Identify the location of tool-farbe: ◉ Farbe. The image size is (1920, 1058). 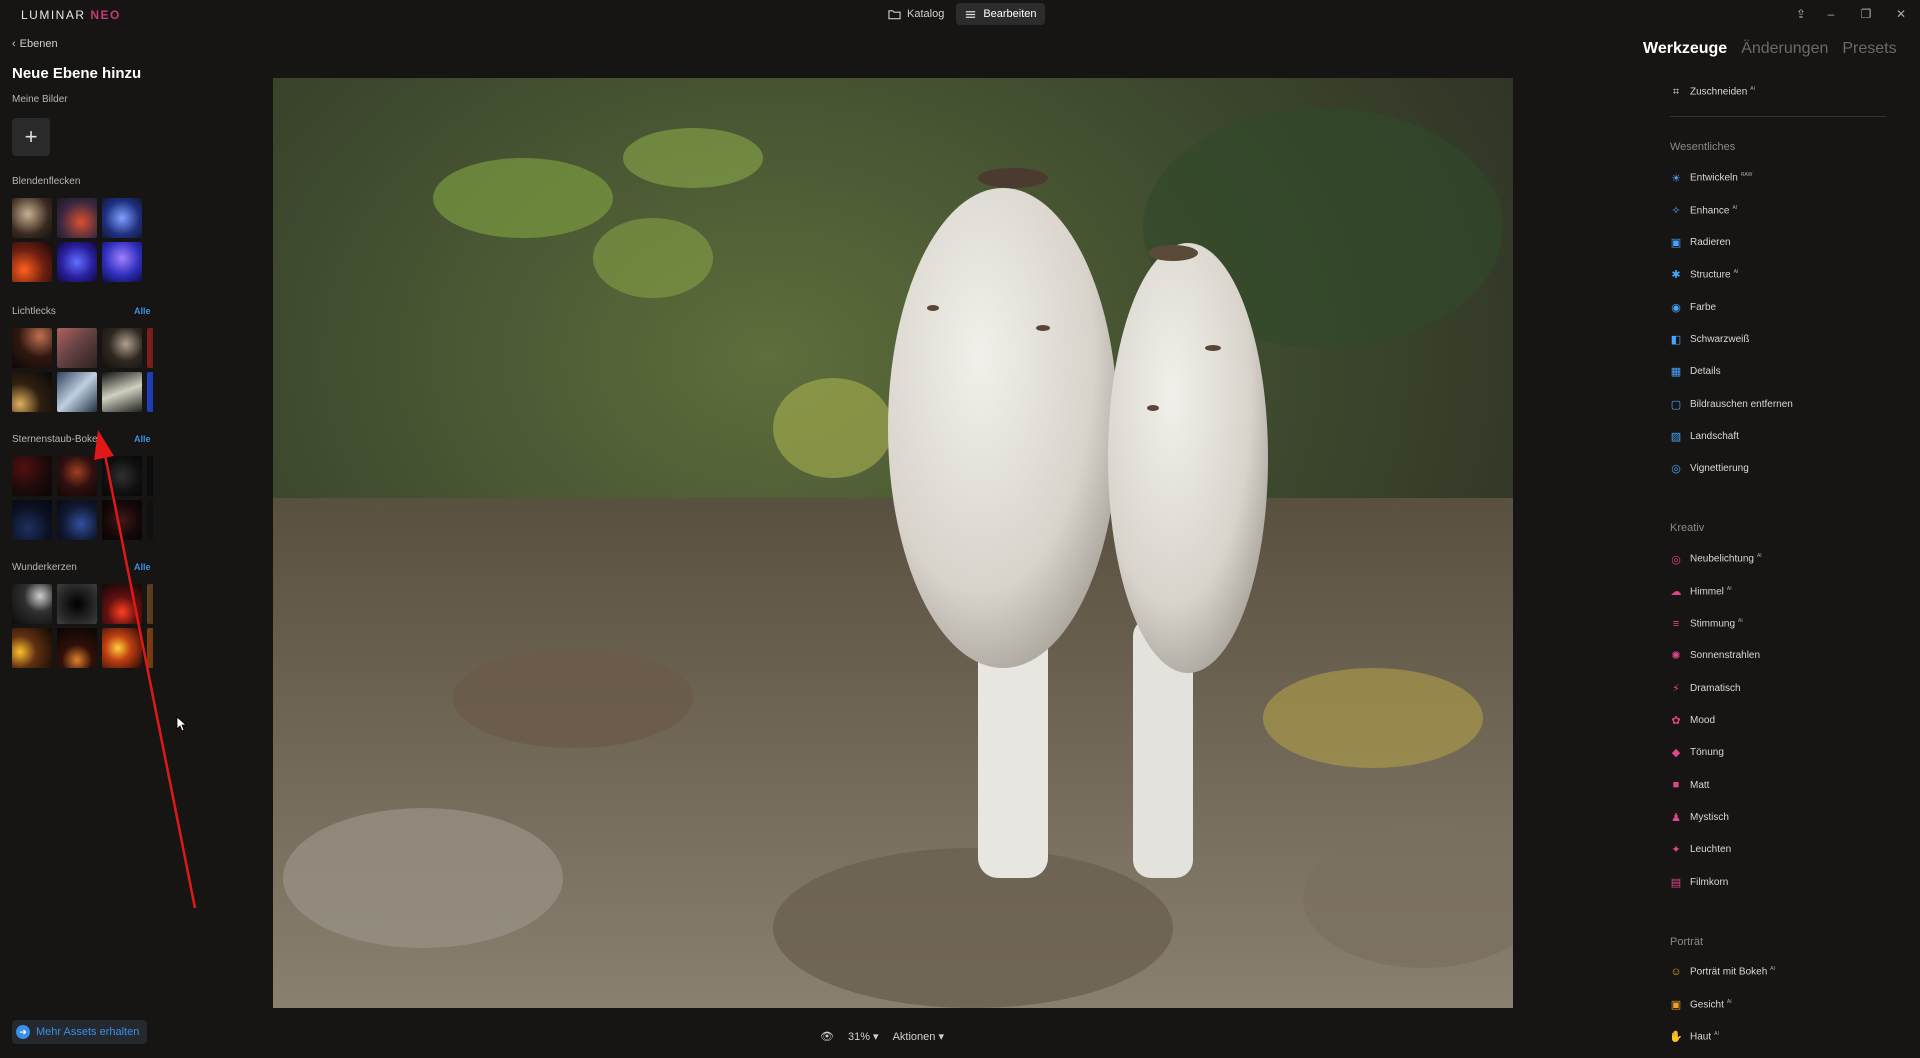
(1693, 307).